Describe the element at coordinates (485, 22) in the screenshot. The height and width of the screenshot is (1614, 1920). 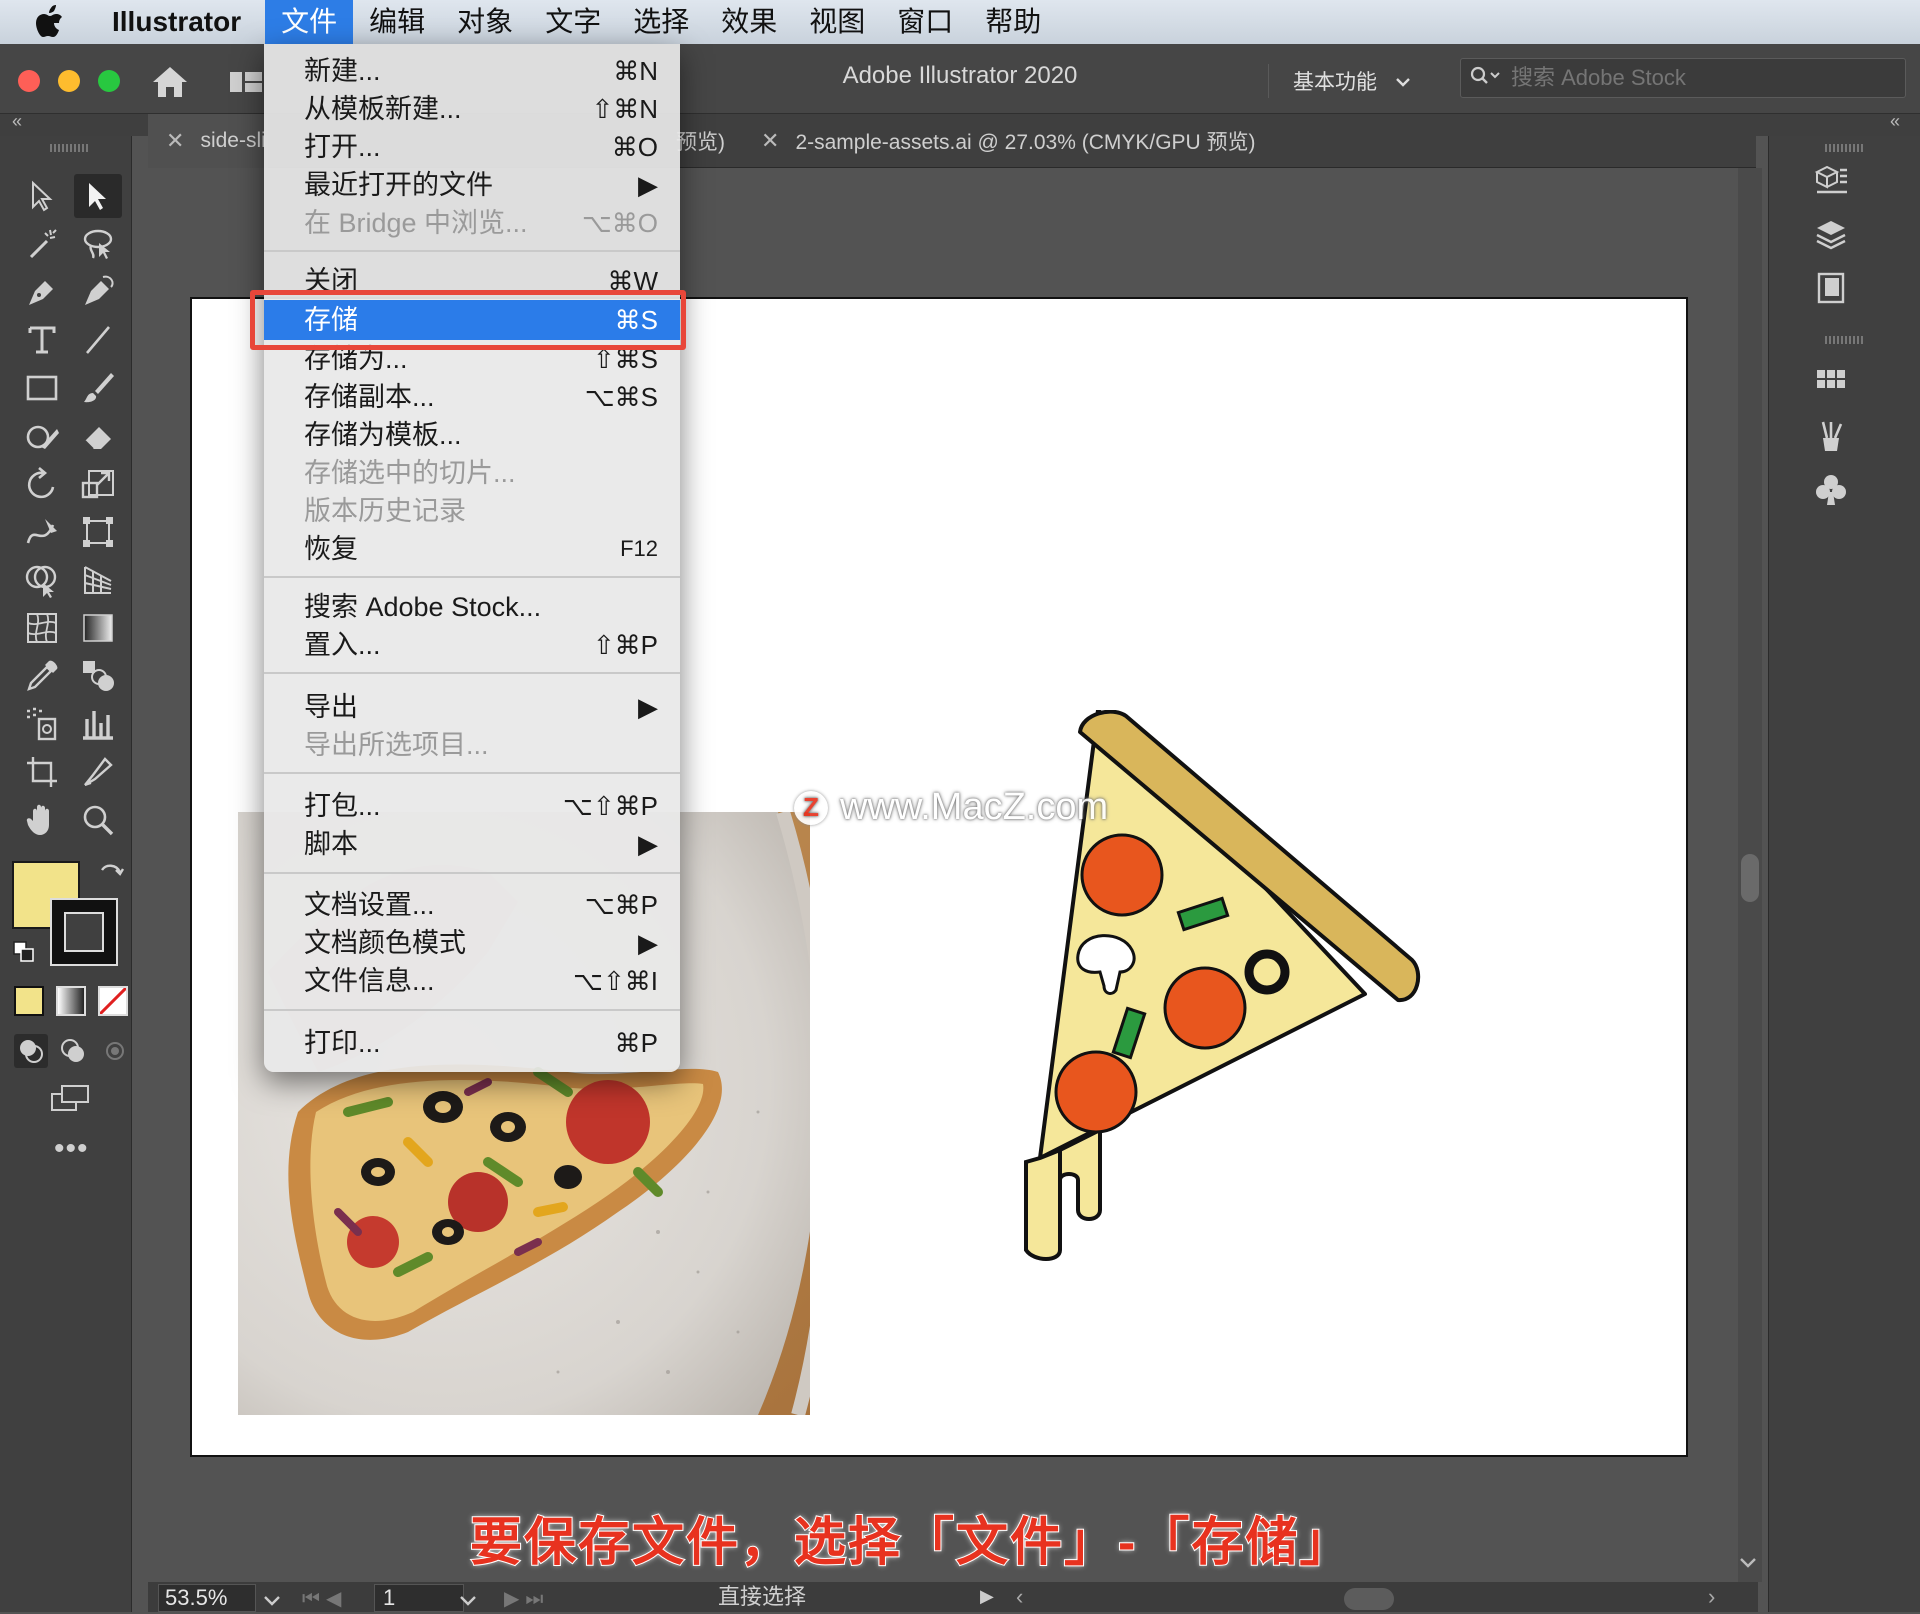
I see `menu-object: 对象` at that location.